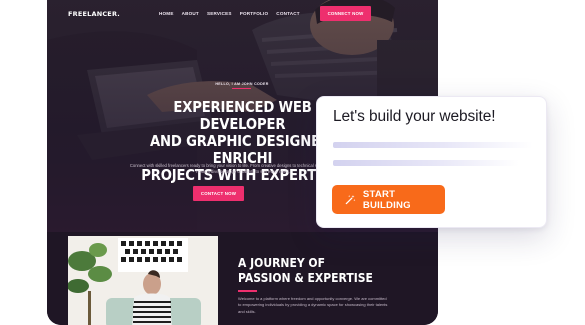  I want to click on nav-link-about: ABOUT, so click(190, 13).